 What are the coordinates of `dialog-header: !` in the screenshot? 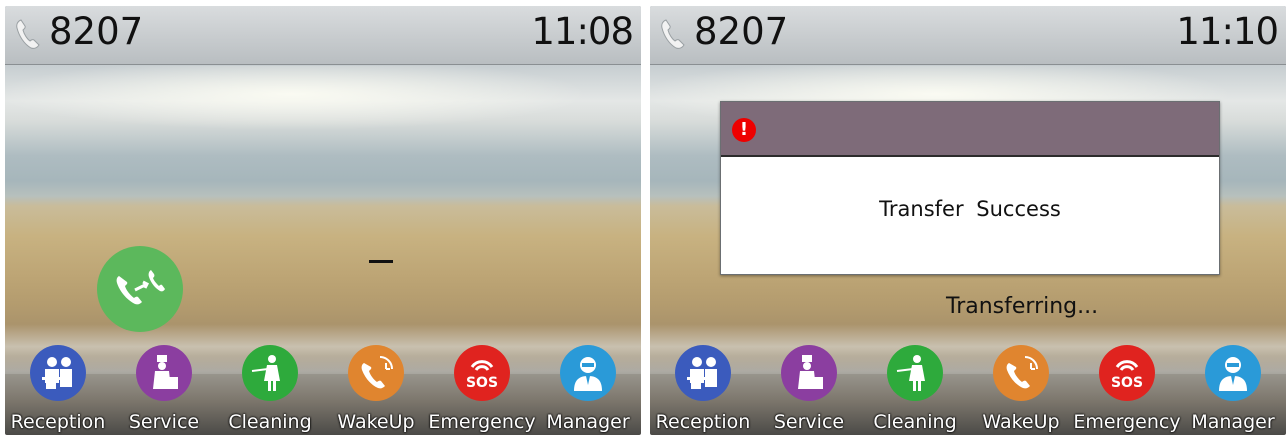 It's located at (970, 129).